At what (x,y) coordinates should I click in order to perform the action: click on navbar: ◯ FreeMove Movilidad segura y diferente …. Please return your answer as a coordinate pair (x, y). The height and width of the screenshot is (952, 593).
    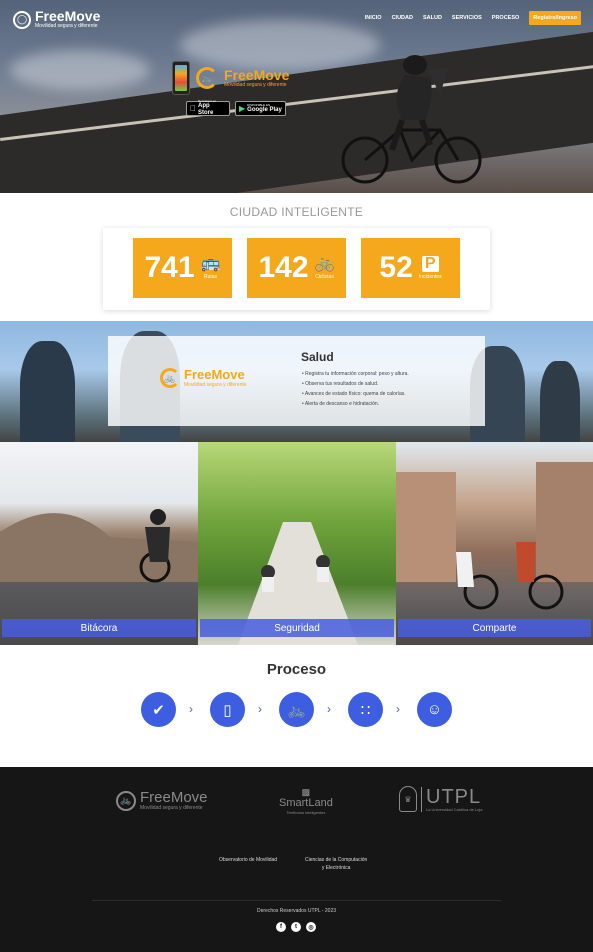
    Looking at the image, I should click on (296, 17).